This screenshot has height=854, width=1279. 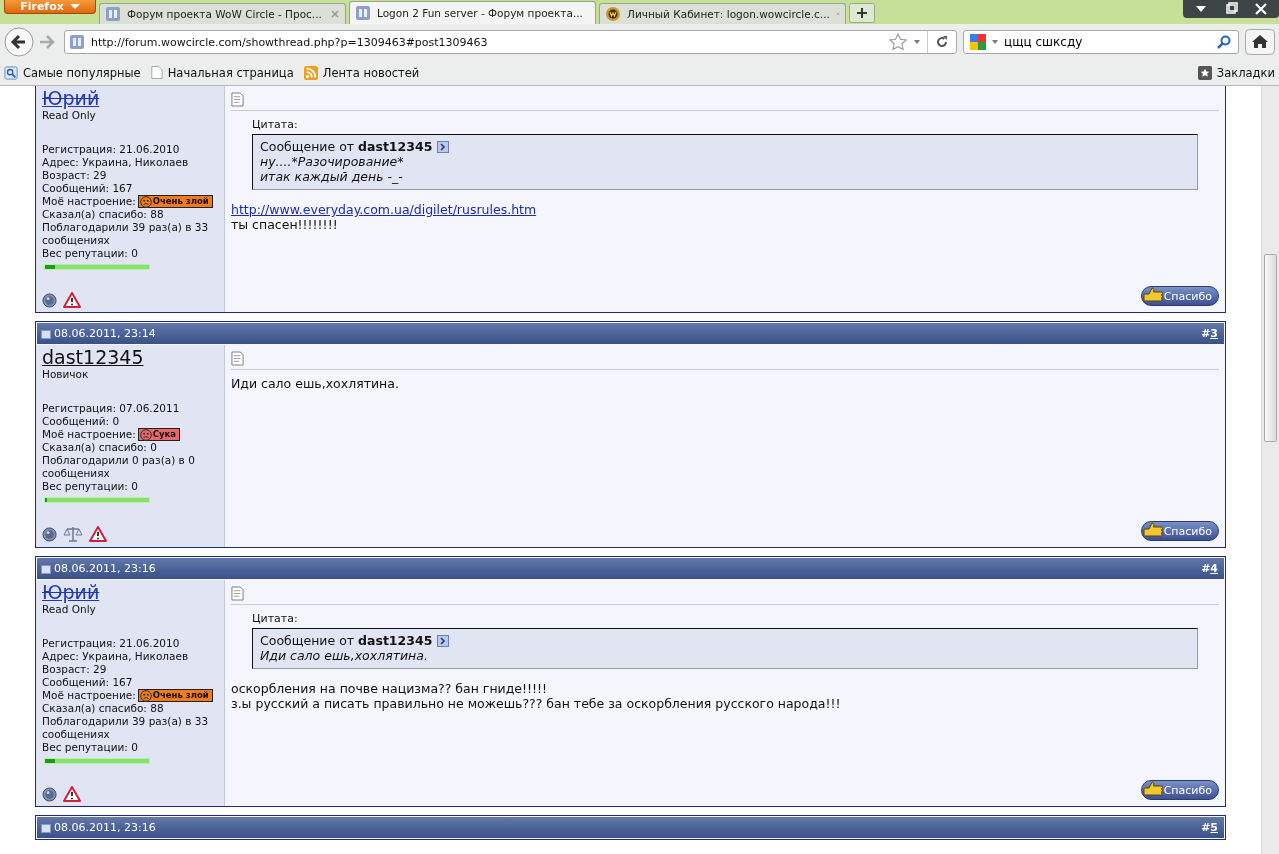 What do you see at coordinates (1236, 72) in the screenshot?
I see `bookmarks-menu: Закладки` at bounding box center [1236, 72].